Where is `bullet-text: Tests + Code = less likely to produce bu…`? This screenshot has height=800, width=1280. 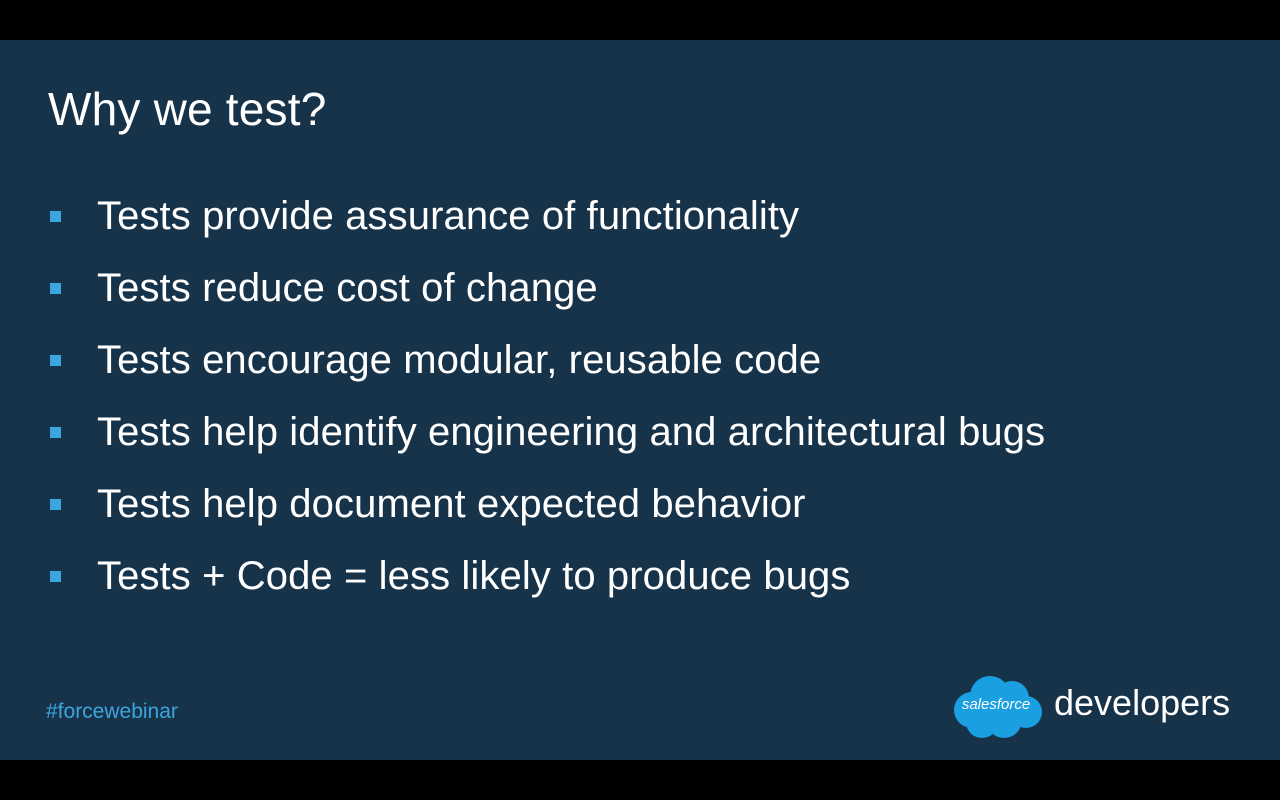
bullet-text: Tests + Code = less likely to produce bu… is located at coordinates (474, 576).